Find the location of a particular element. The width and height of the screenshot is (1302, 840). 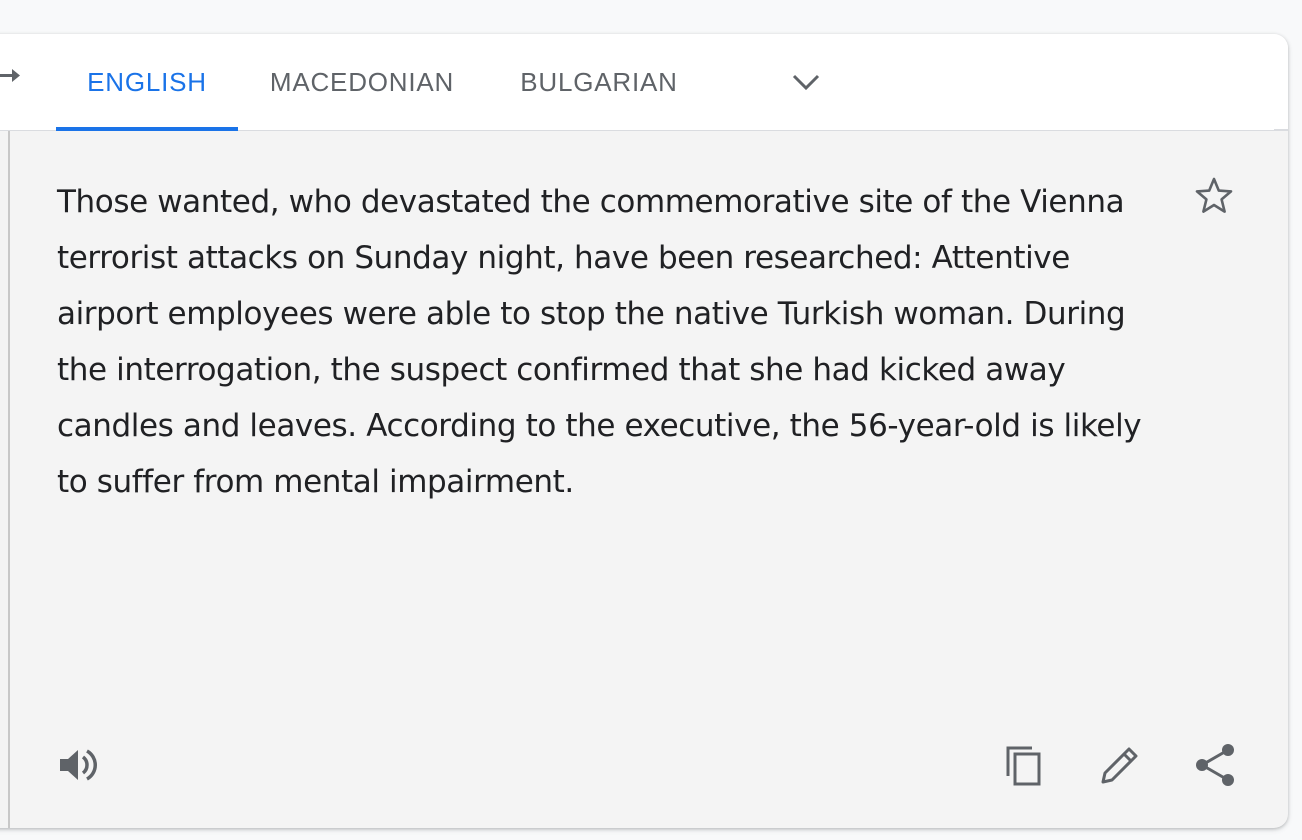

language-tab-bar: ENGLISH MACEDONIAN BULGARIAN is located at coordinates (644, 82).